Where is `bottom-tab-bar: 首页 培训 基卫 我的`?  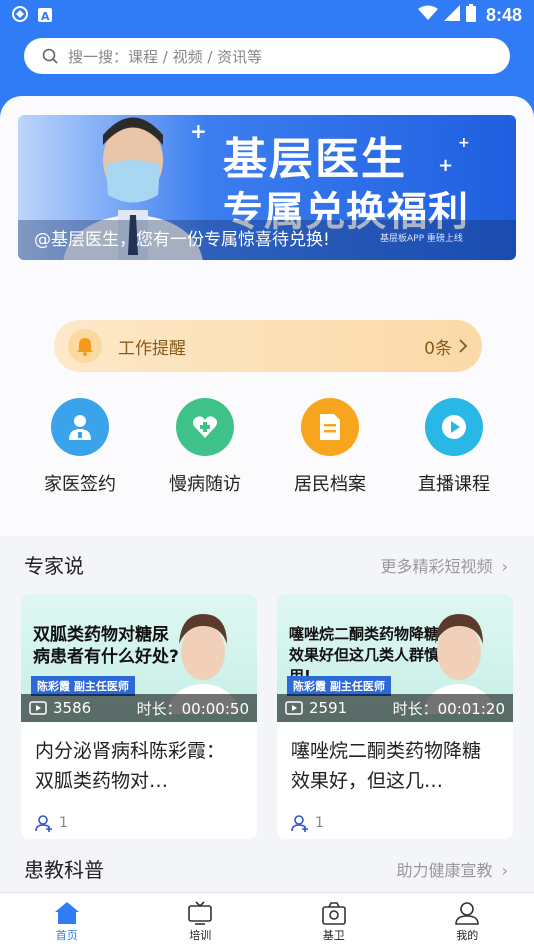
bottom-tab-bar: 首页 培训 基卫 我的 is located at coordinates (267, 921).